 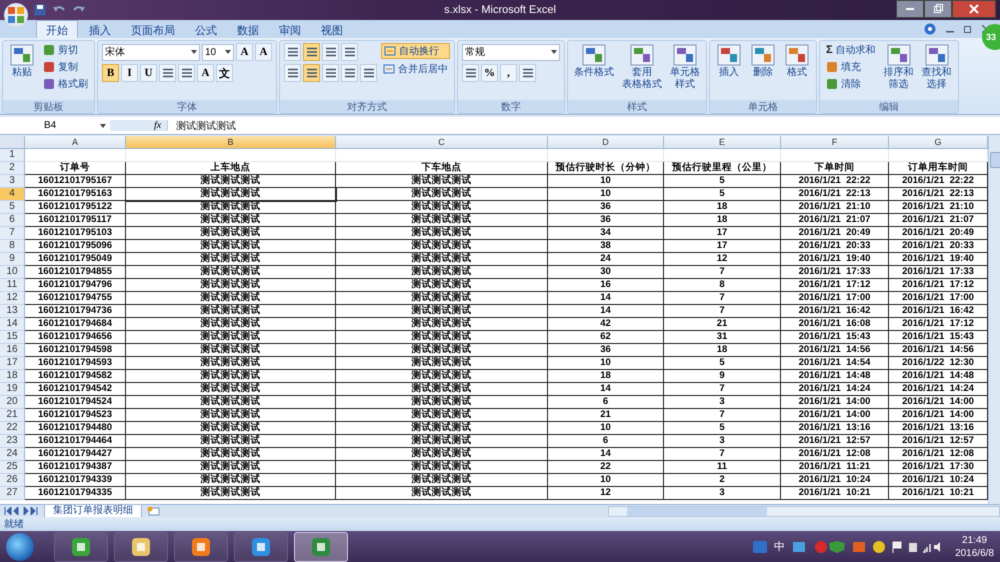 What do you see at coordinates (65, 67) in the screenshot?
I see `ribbon-button: 复制` at bounding box center [65, 67].